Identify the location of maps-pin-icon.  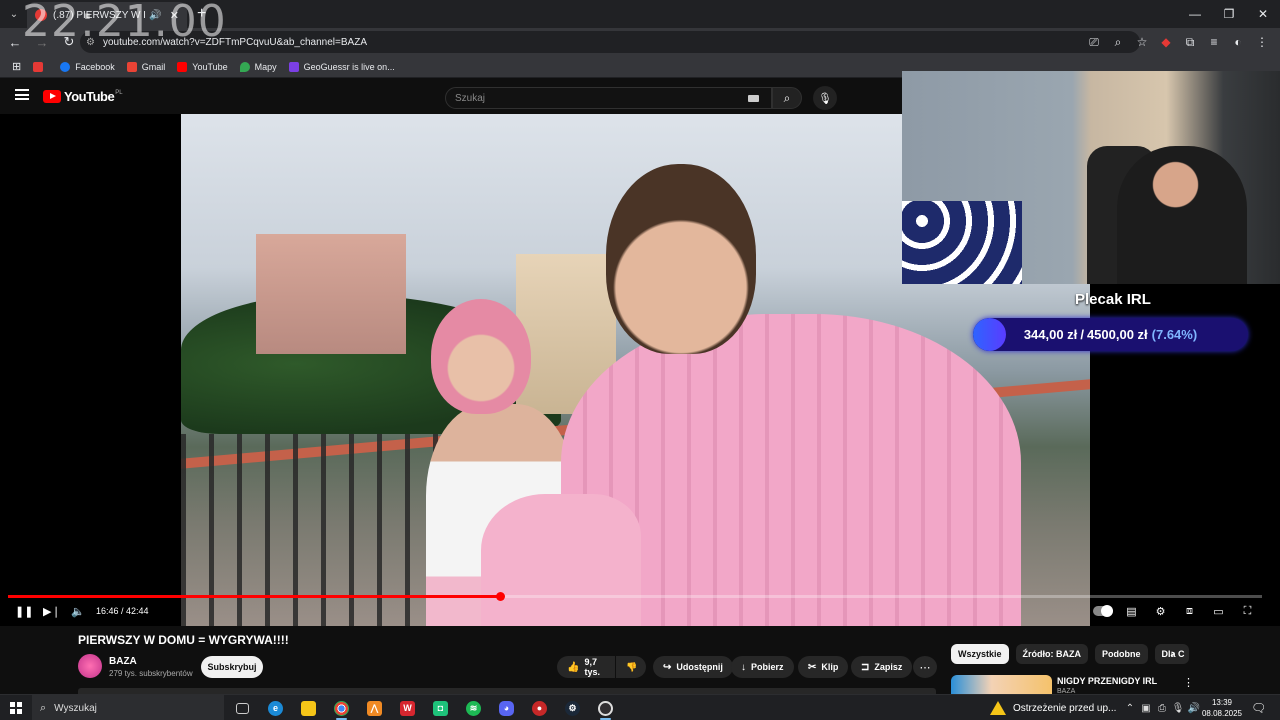
(244, 66).